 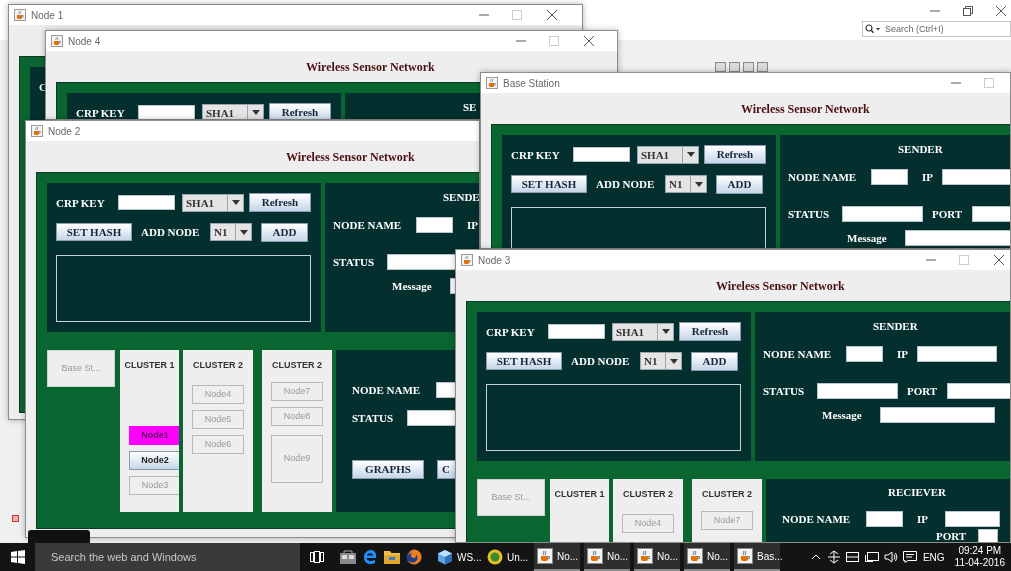 I want to click on window-title: Base Station, so click(x=531, y=83).